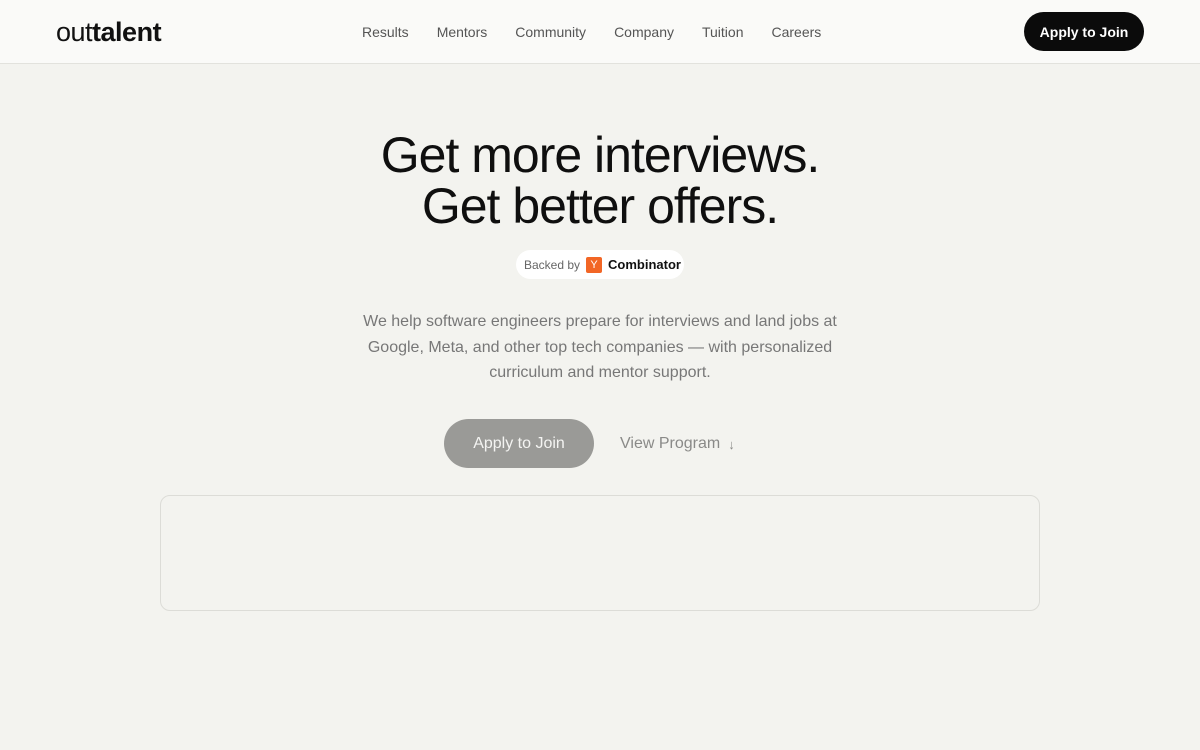 This screenshot has width=1200, height=750. Describe the element at coordinates (74, 32) in the screenshot. I see `logo-part-out: out` at that location.